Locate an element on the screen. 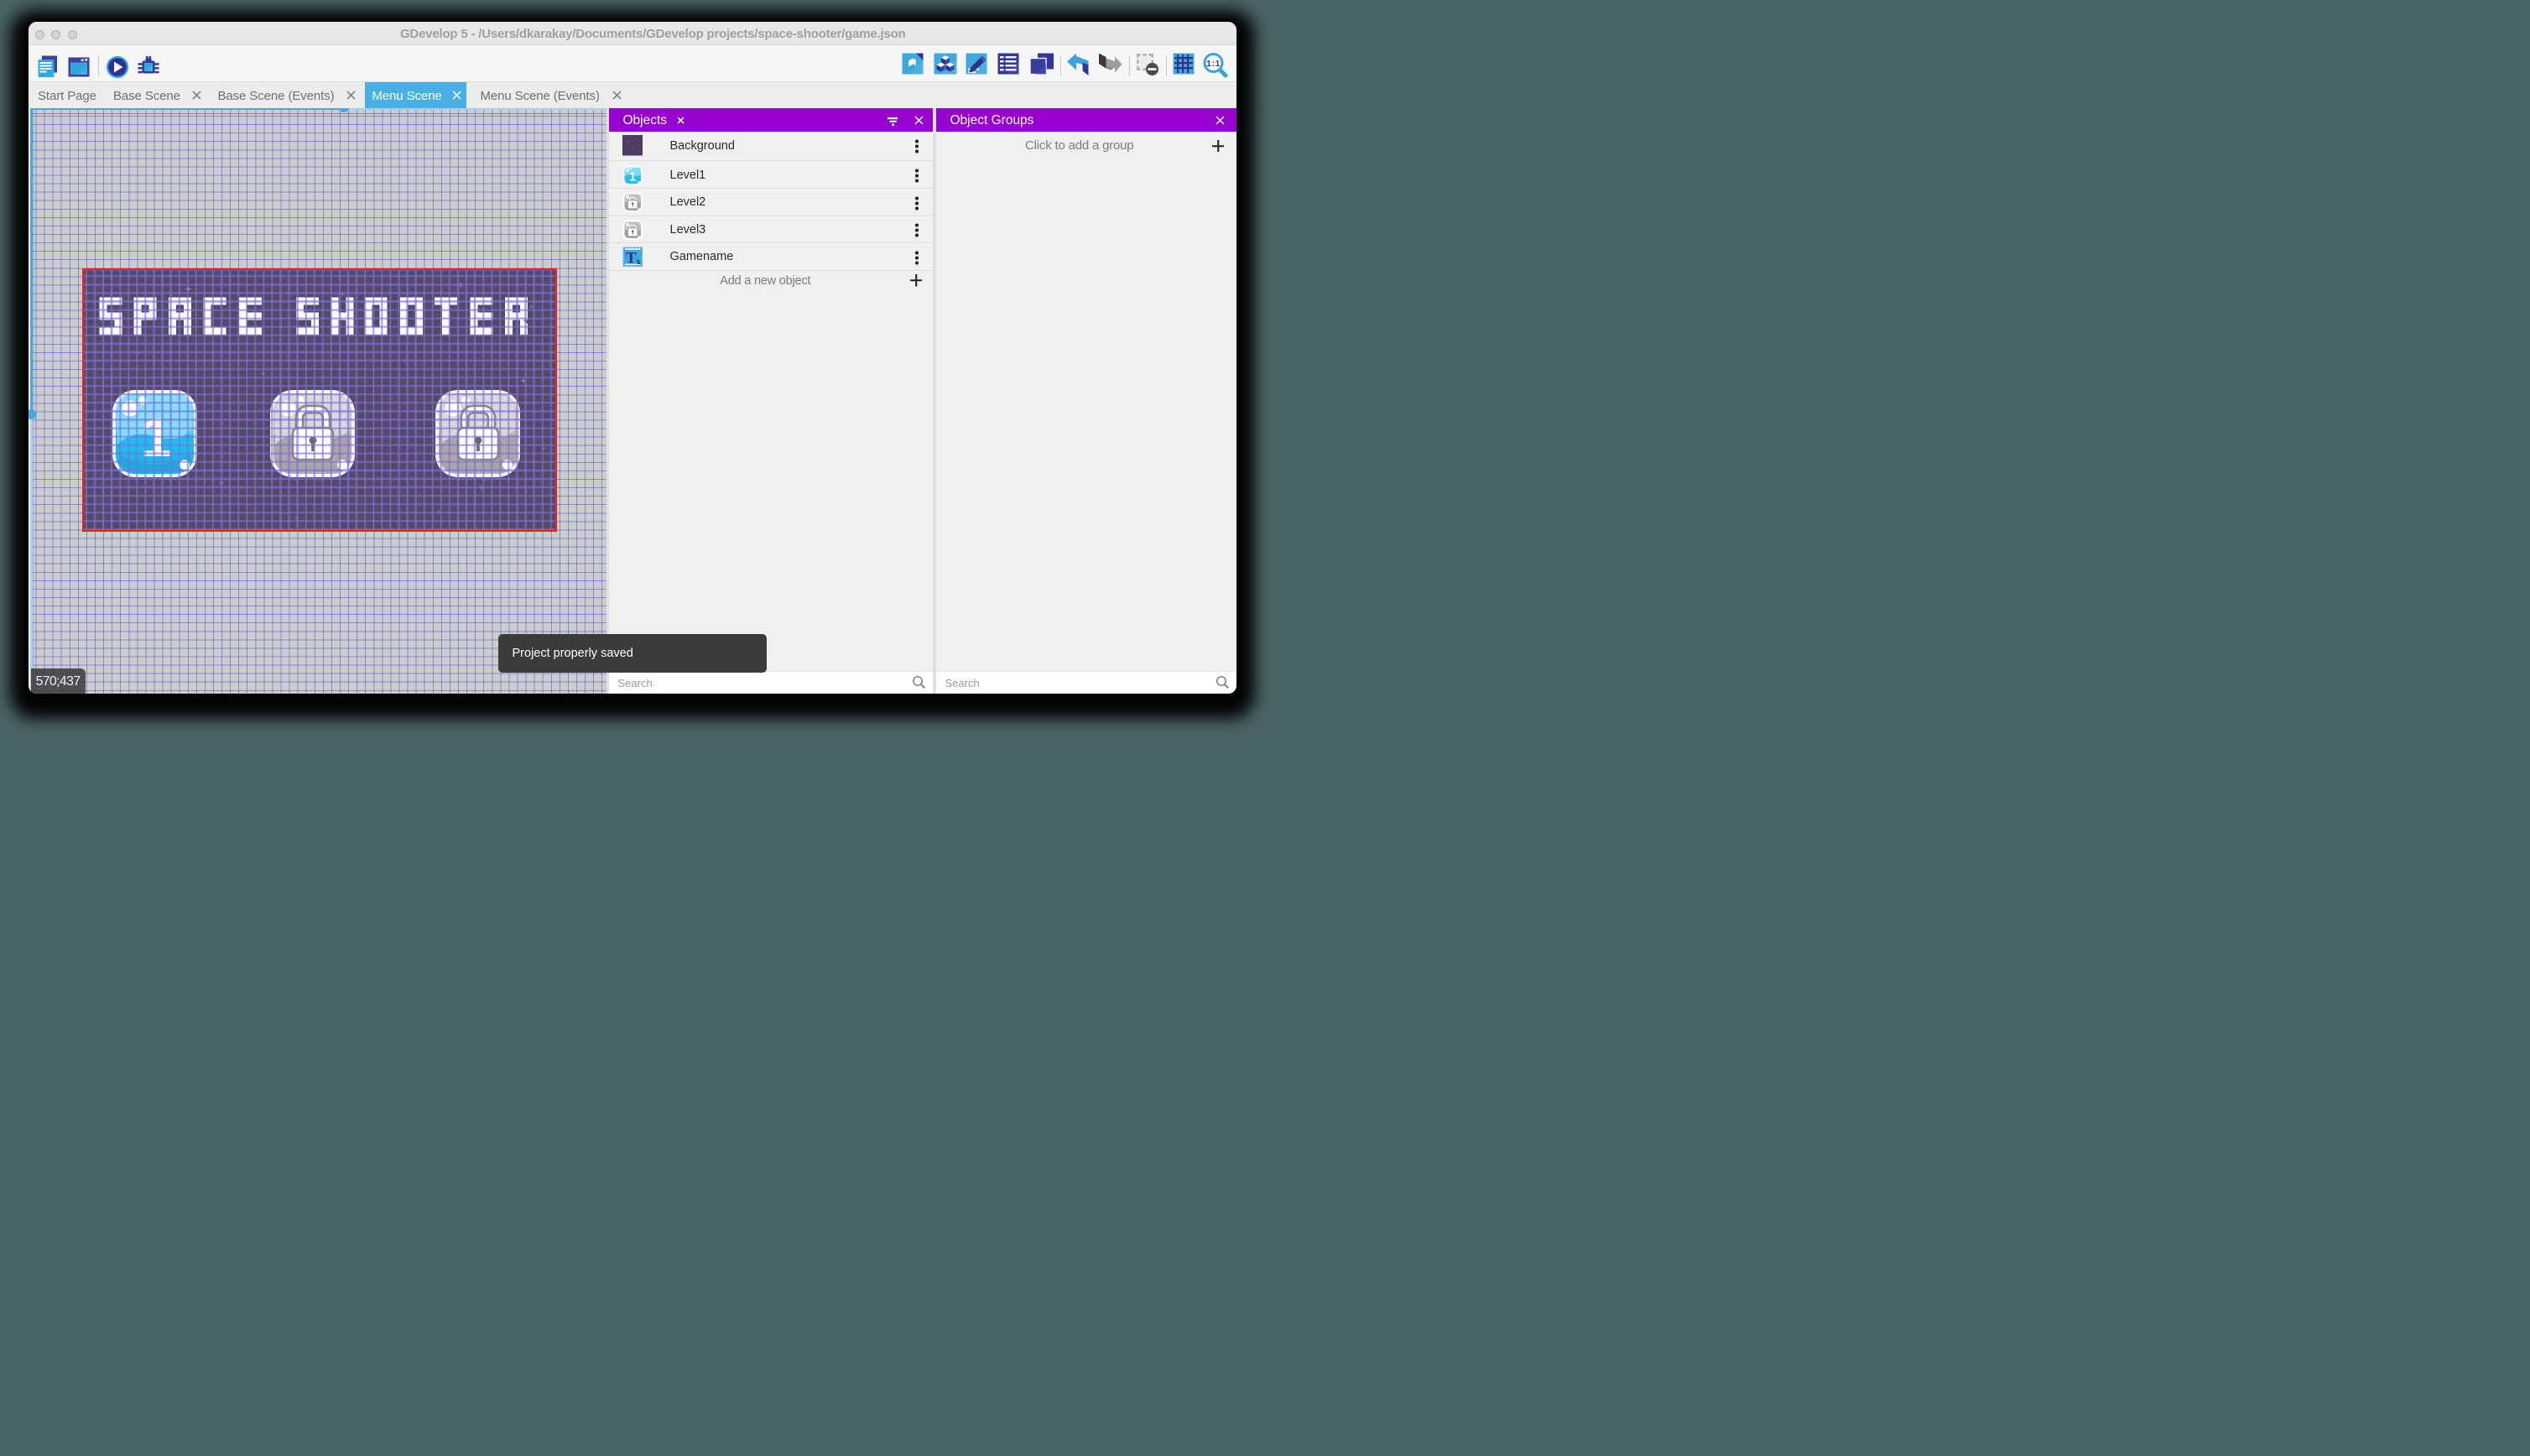 The width and height of the screenshot is (2530, 1456). svg-text: T is located at coordinates (630, 259).